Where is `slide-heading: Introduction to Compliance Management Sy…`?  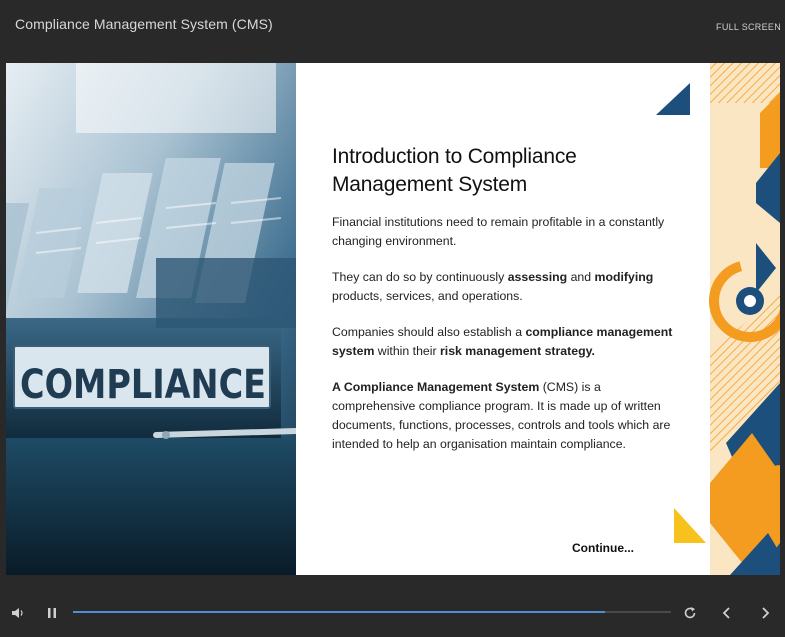
slide-heading: Introduction to Compliance Management Sy… is located at coordinates (454, 170).